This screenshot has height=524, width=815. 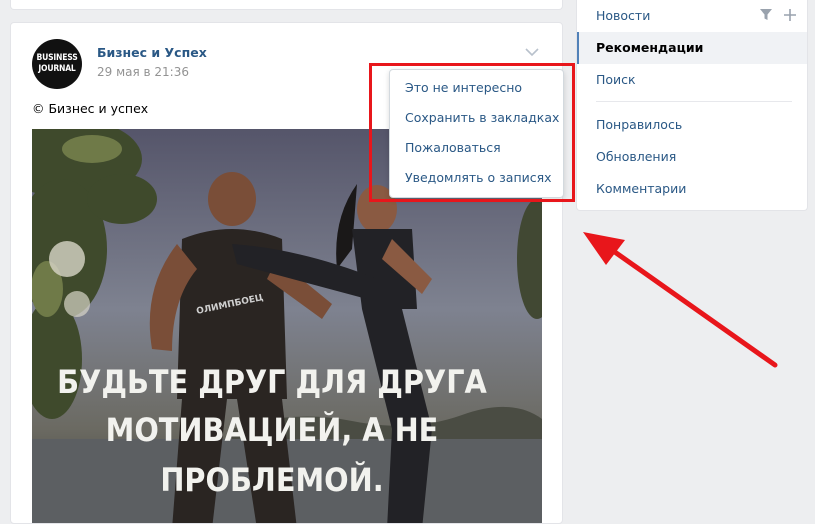 I want to click on image-caption-line-3: ПРОБЛЕМОЙ., so click(x=271, y=480).